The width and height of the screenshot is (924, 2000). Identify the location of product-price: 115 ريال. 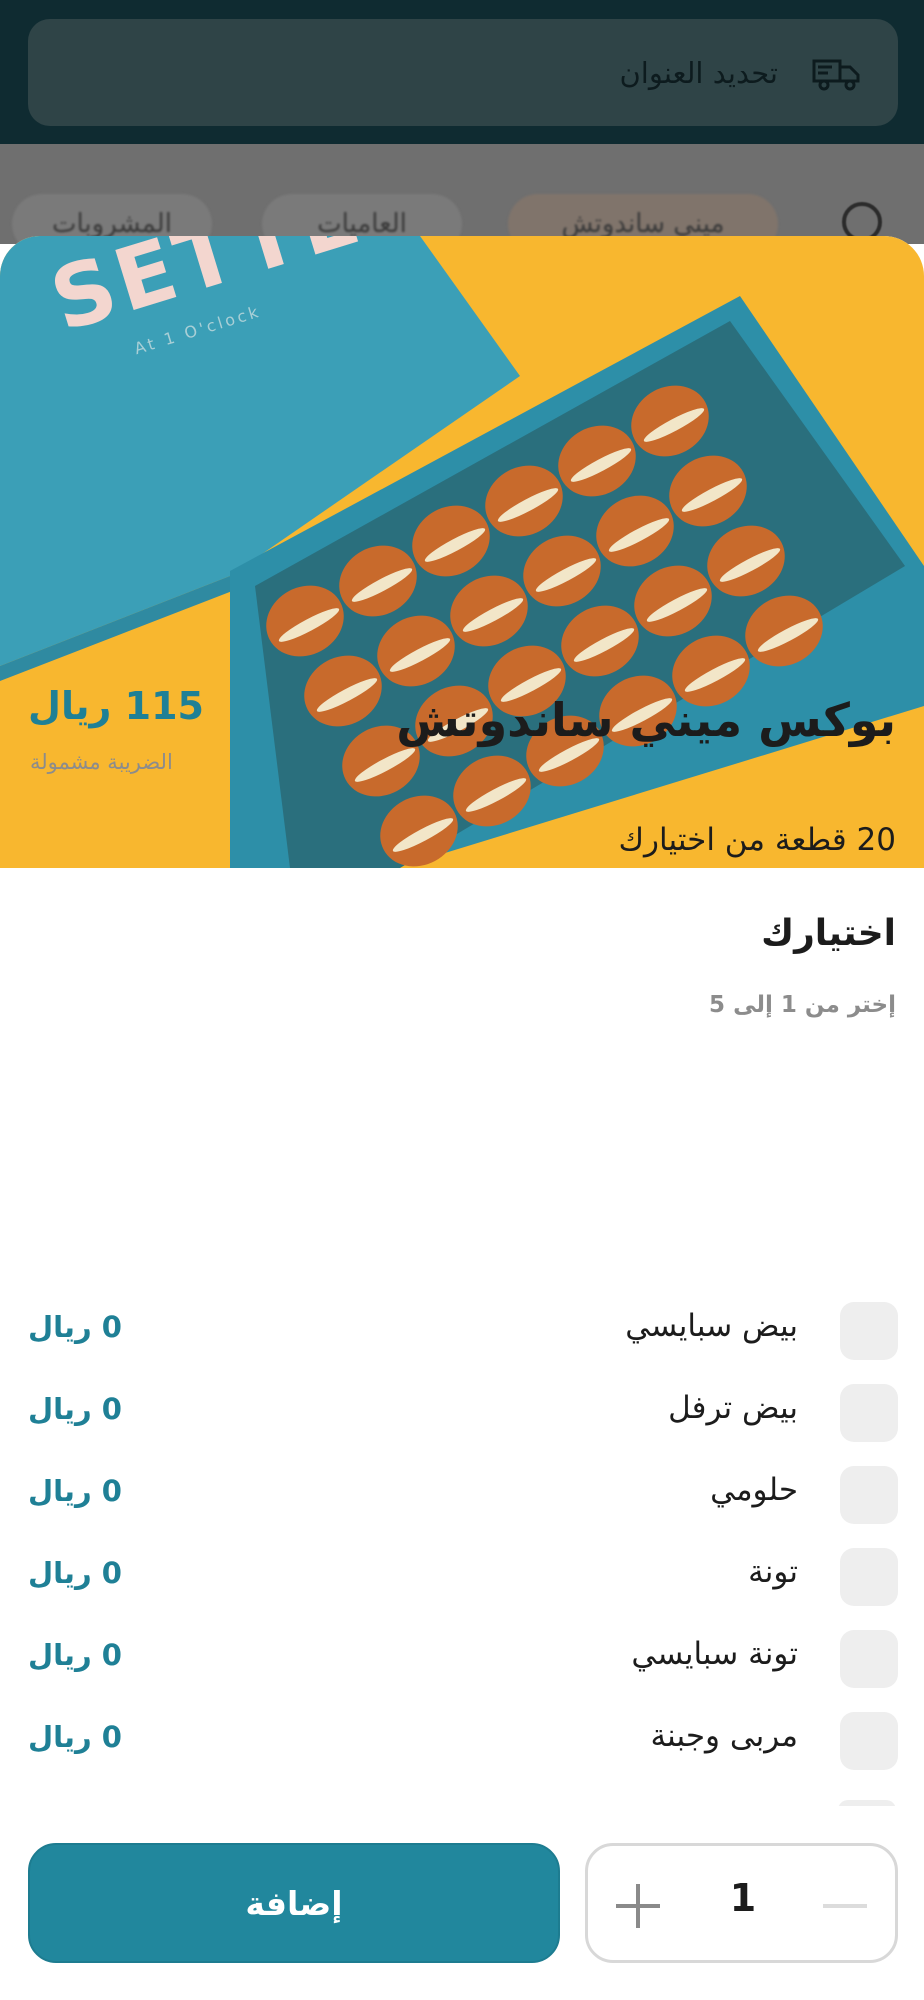
(116, 706).